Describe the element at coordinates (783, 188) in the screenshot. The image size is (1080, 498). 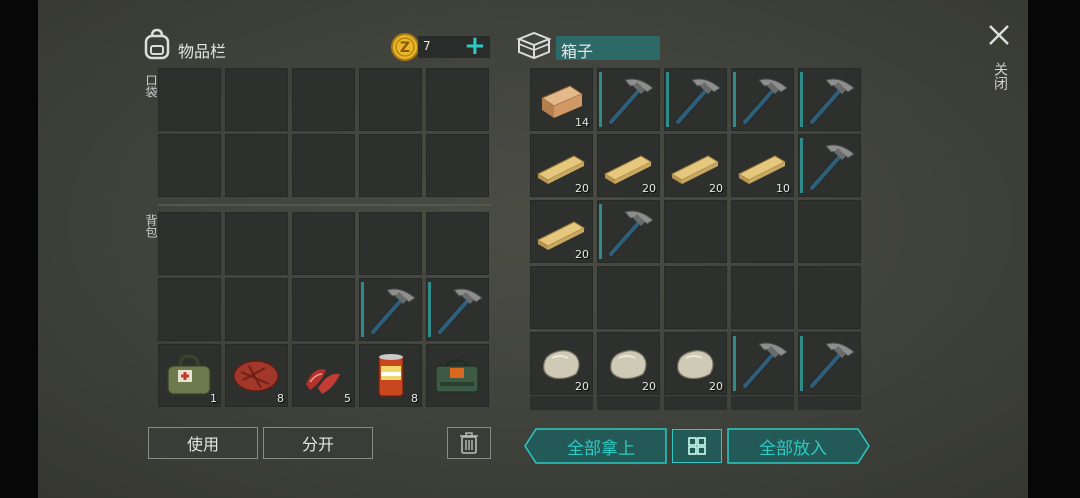
I see `item-quantity: 10` at that location.